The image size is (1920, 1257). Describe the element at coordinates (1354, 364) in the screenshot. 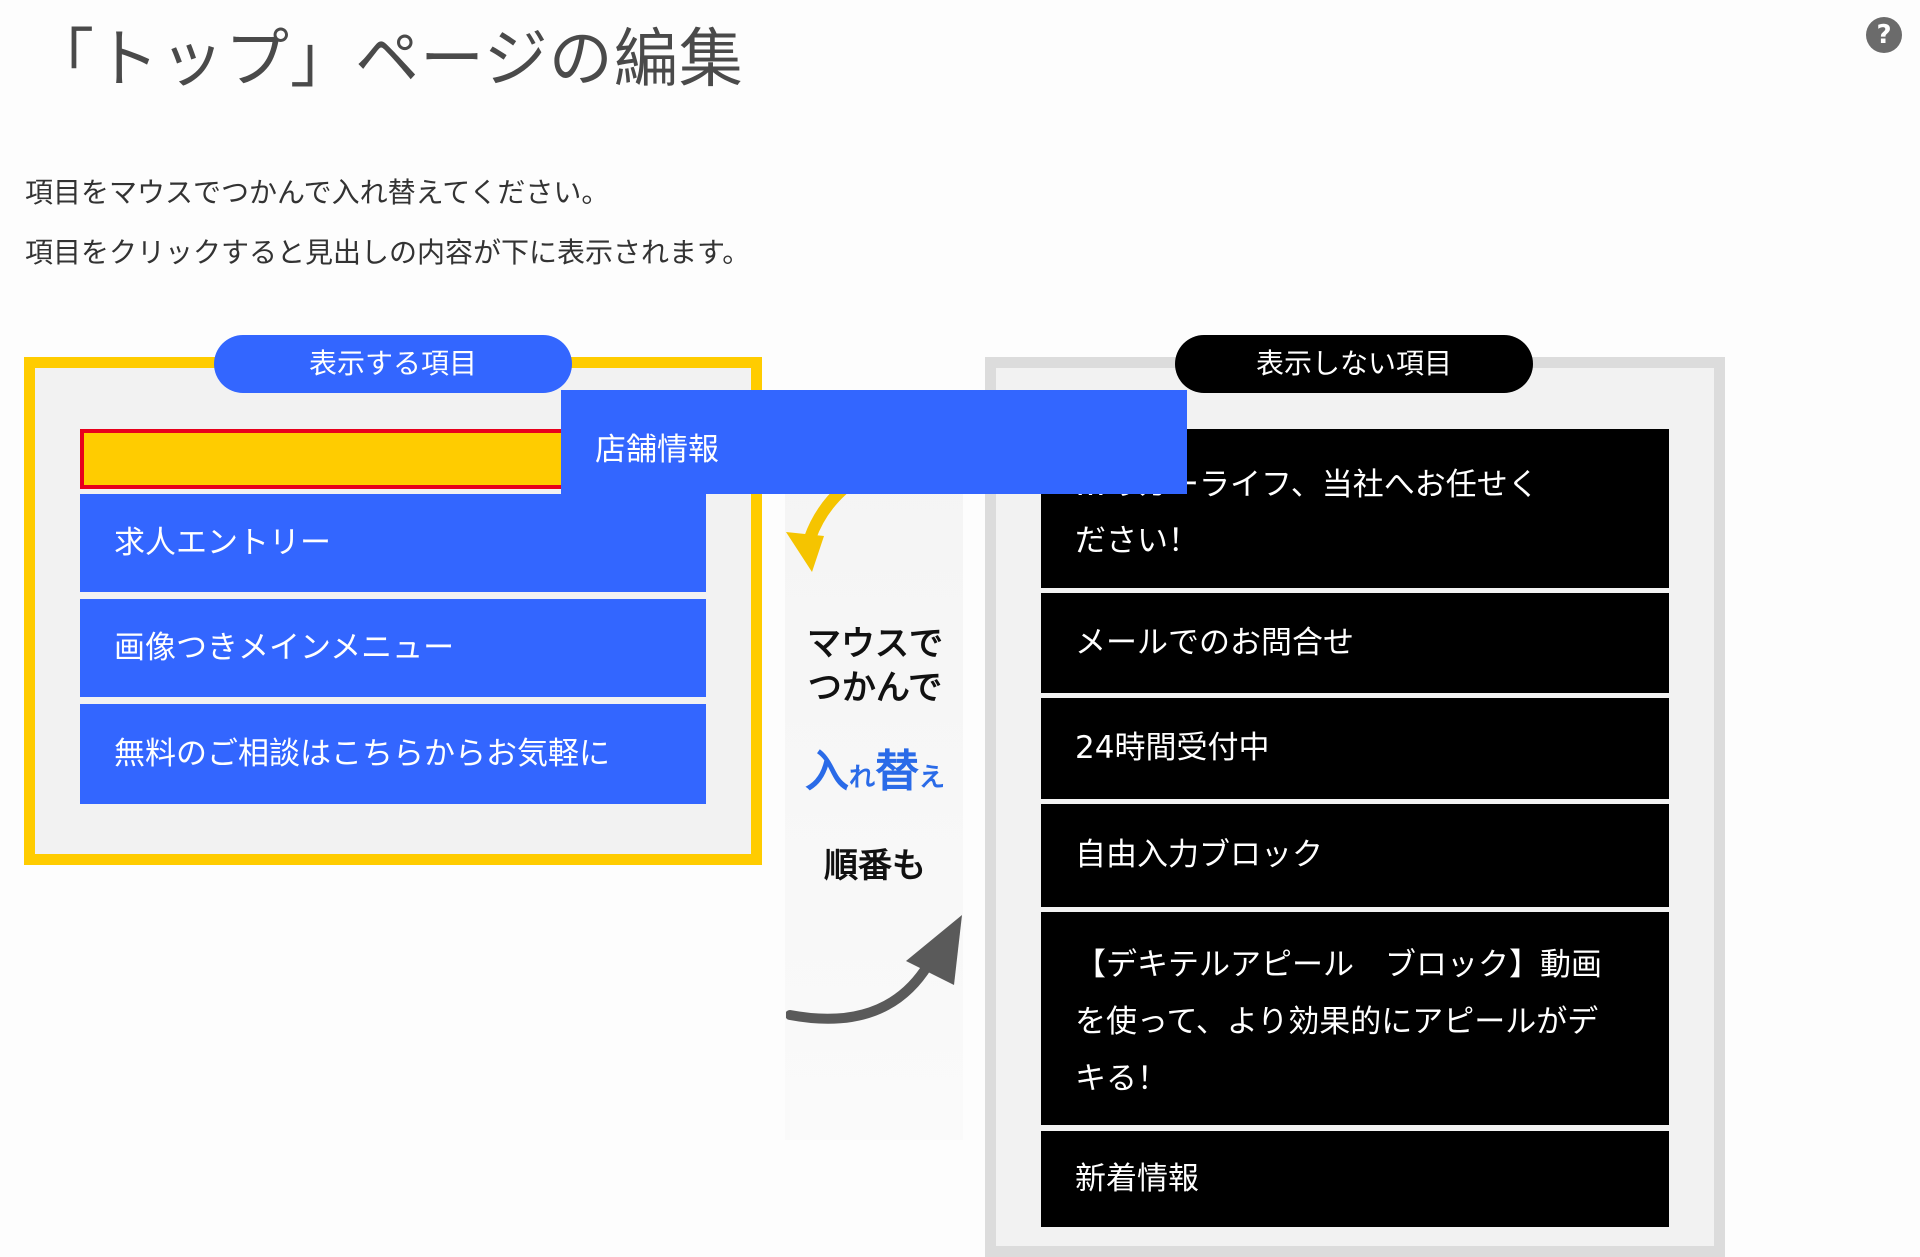

I see `hidden-items-label: 表示しない項目` at that location.